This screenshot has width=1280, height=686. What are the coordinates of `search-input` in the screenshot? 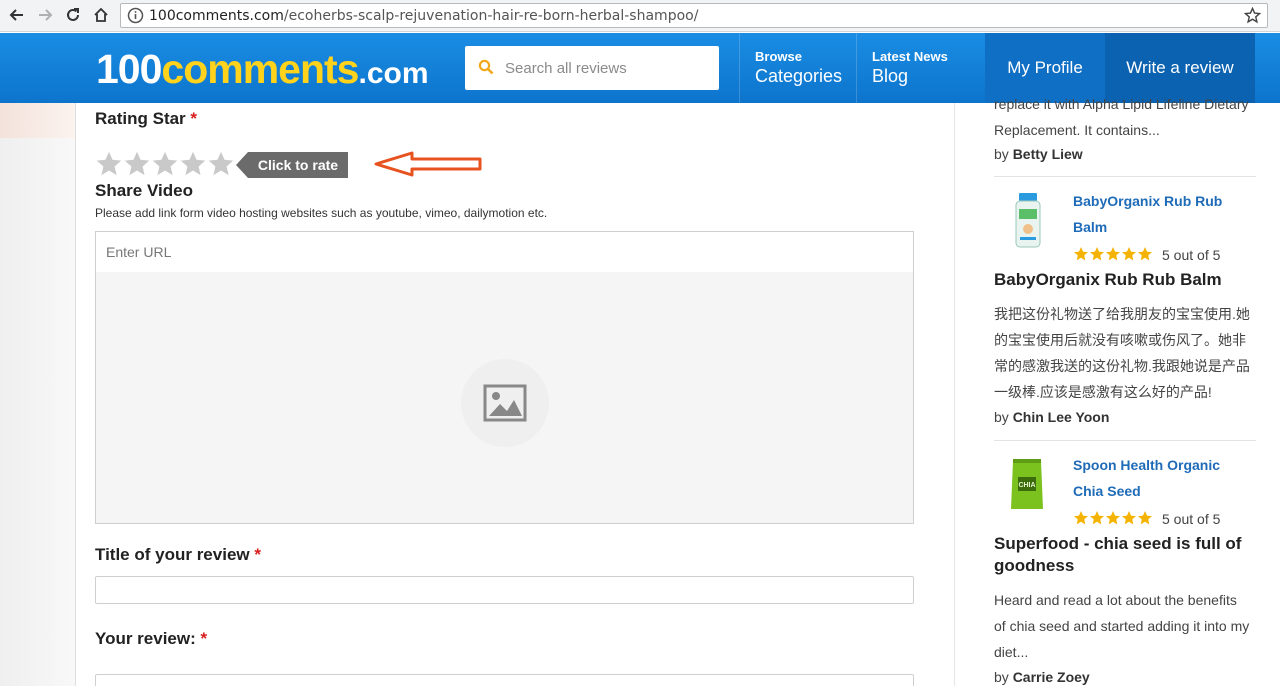 It's located at (607, 68).